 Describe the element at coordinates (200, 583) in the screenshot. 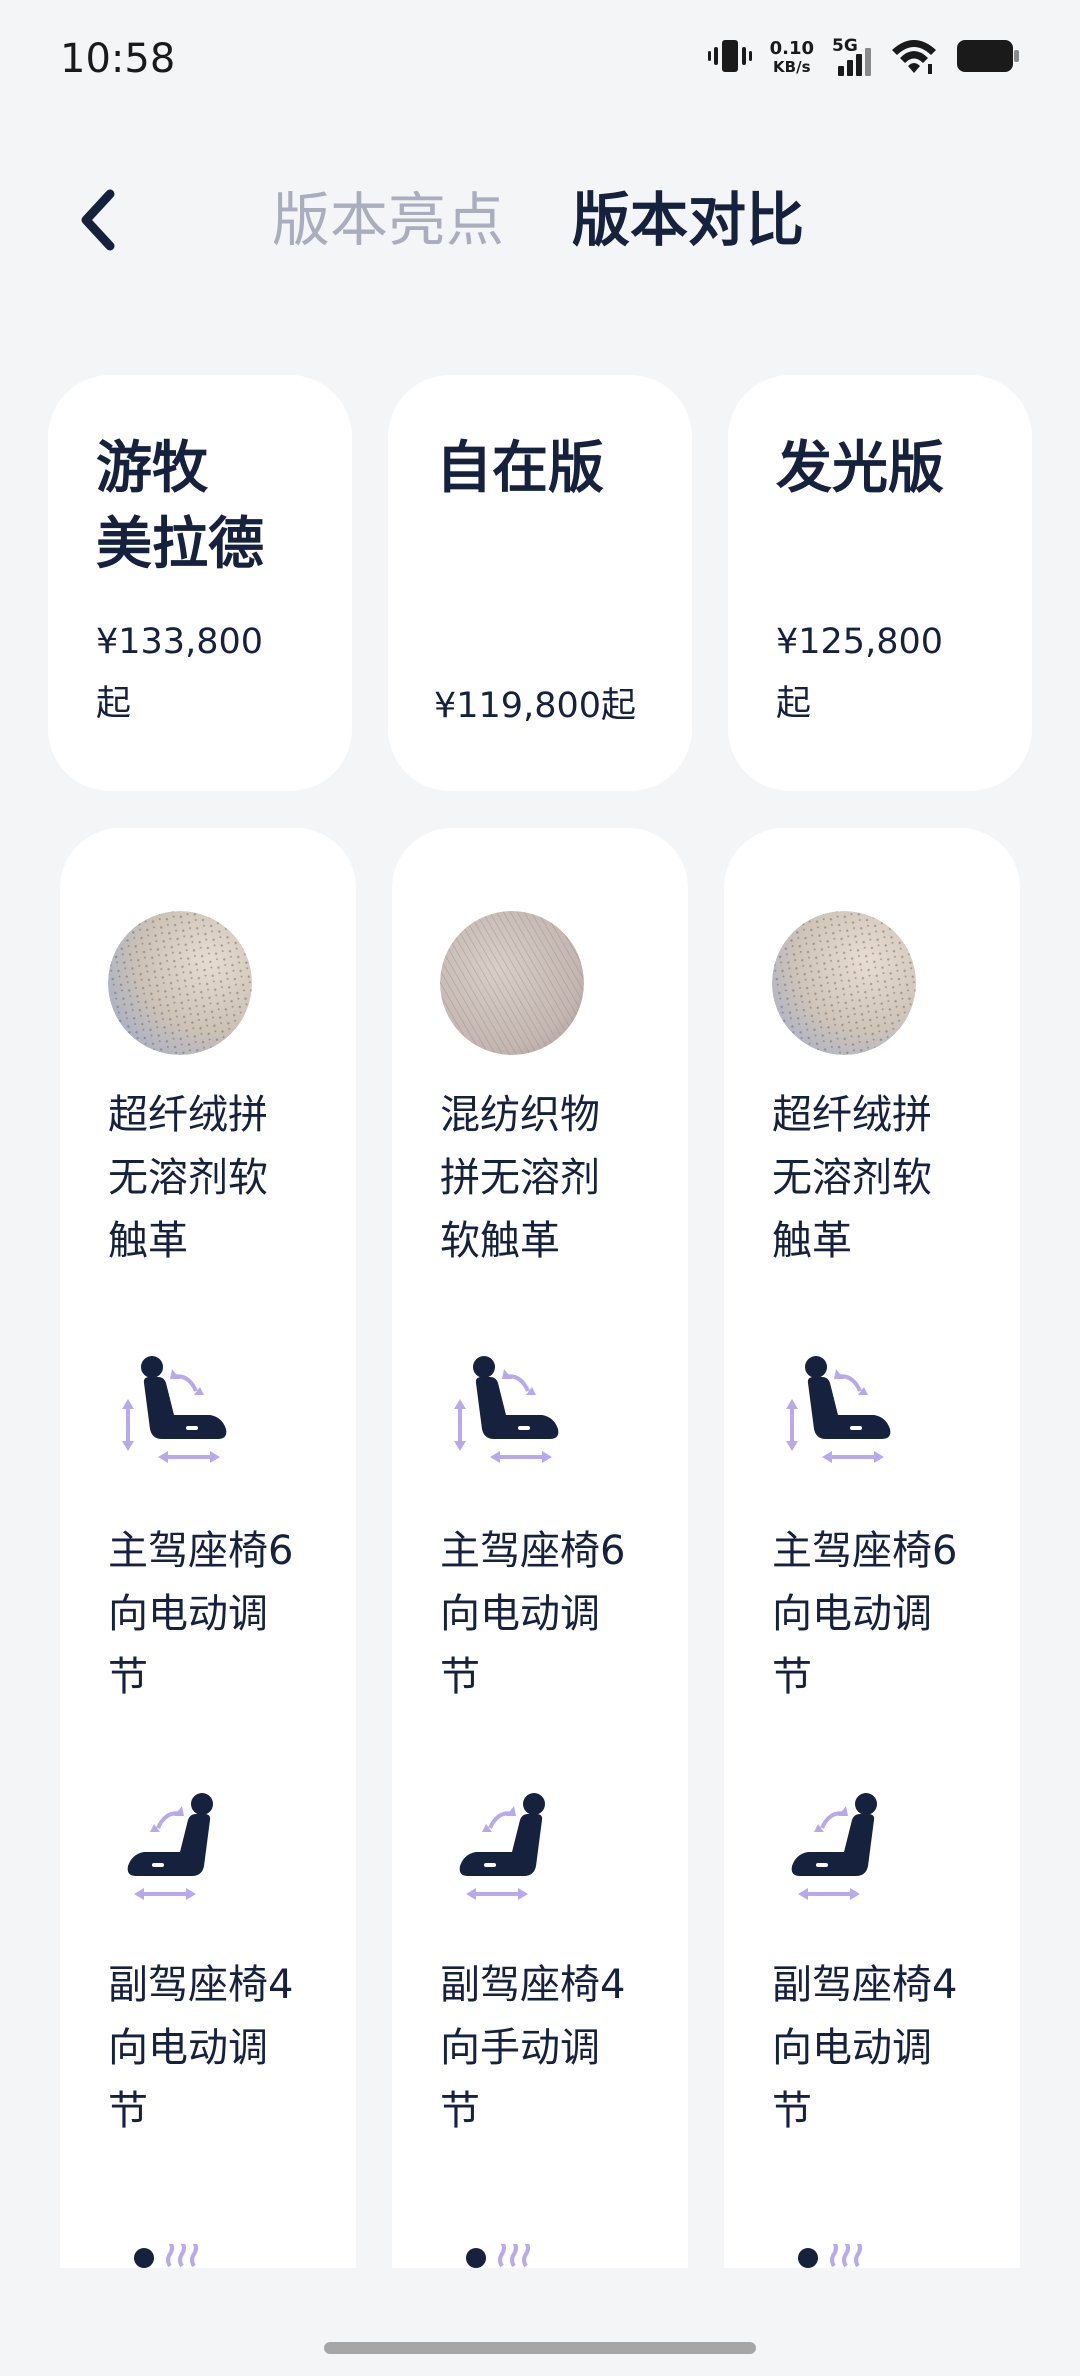

I see `version-card-nomad-maillard: 游牧 美拉德 ¥133,800 起` at that location.